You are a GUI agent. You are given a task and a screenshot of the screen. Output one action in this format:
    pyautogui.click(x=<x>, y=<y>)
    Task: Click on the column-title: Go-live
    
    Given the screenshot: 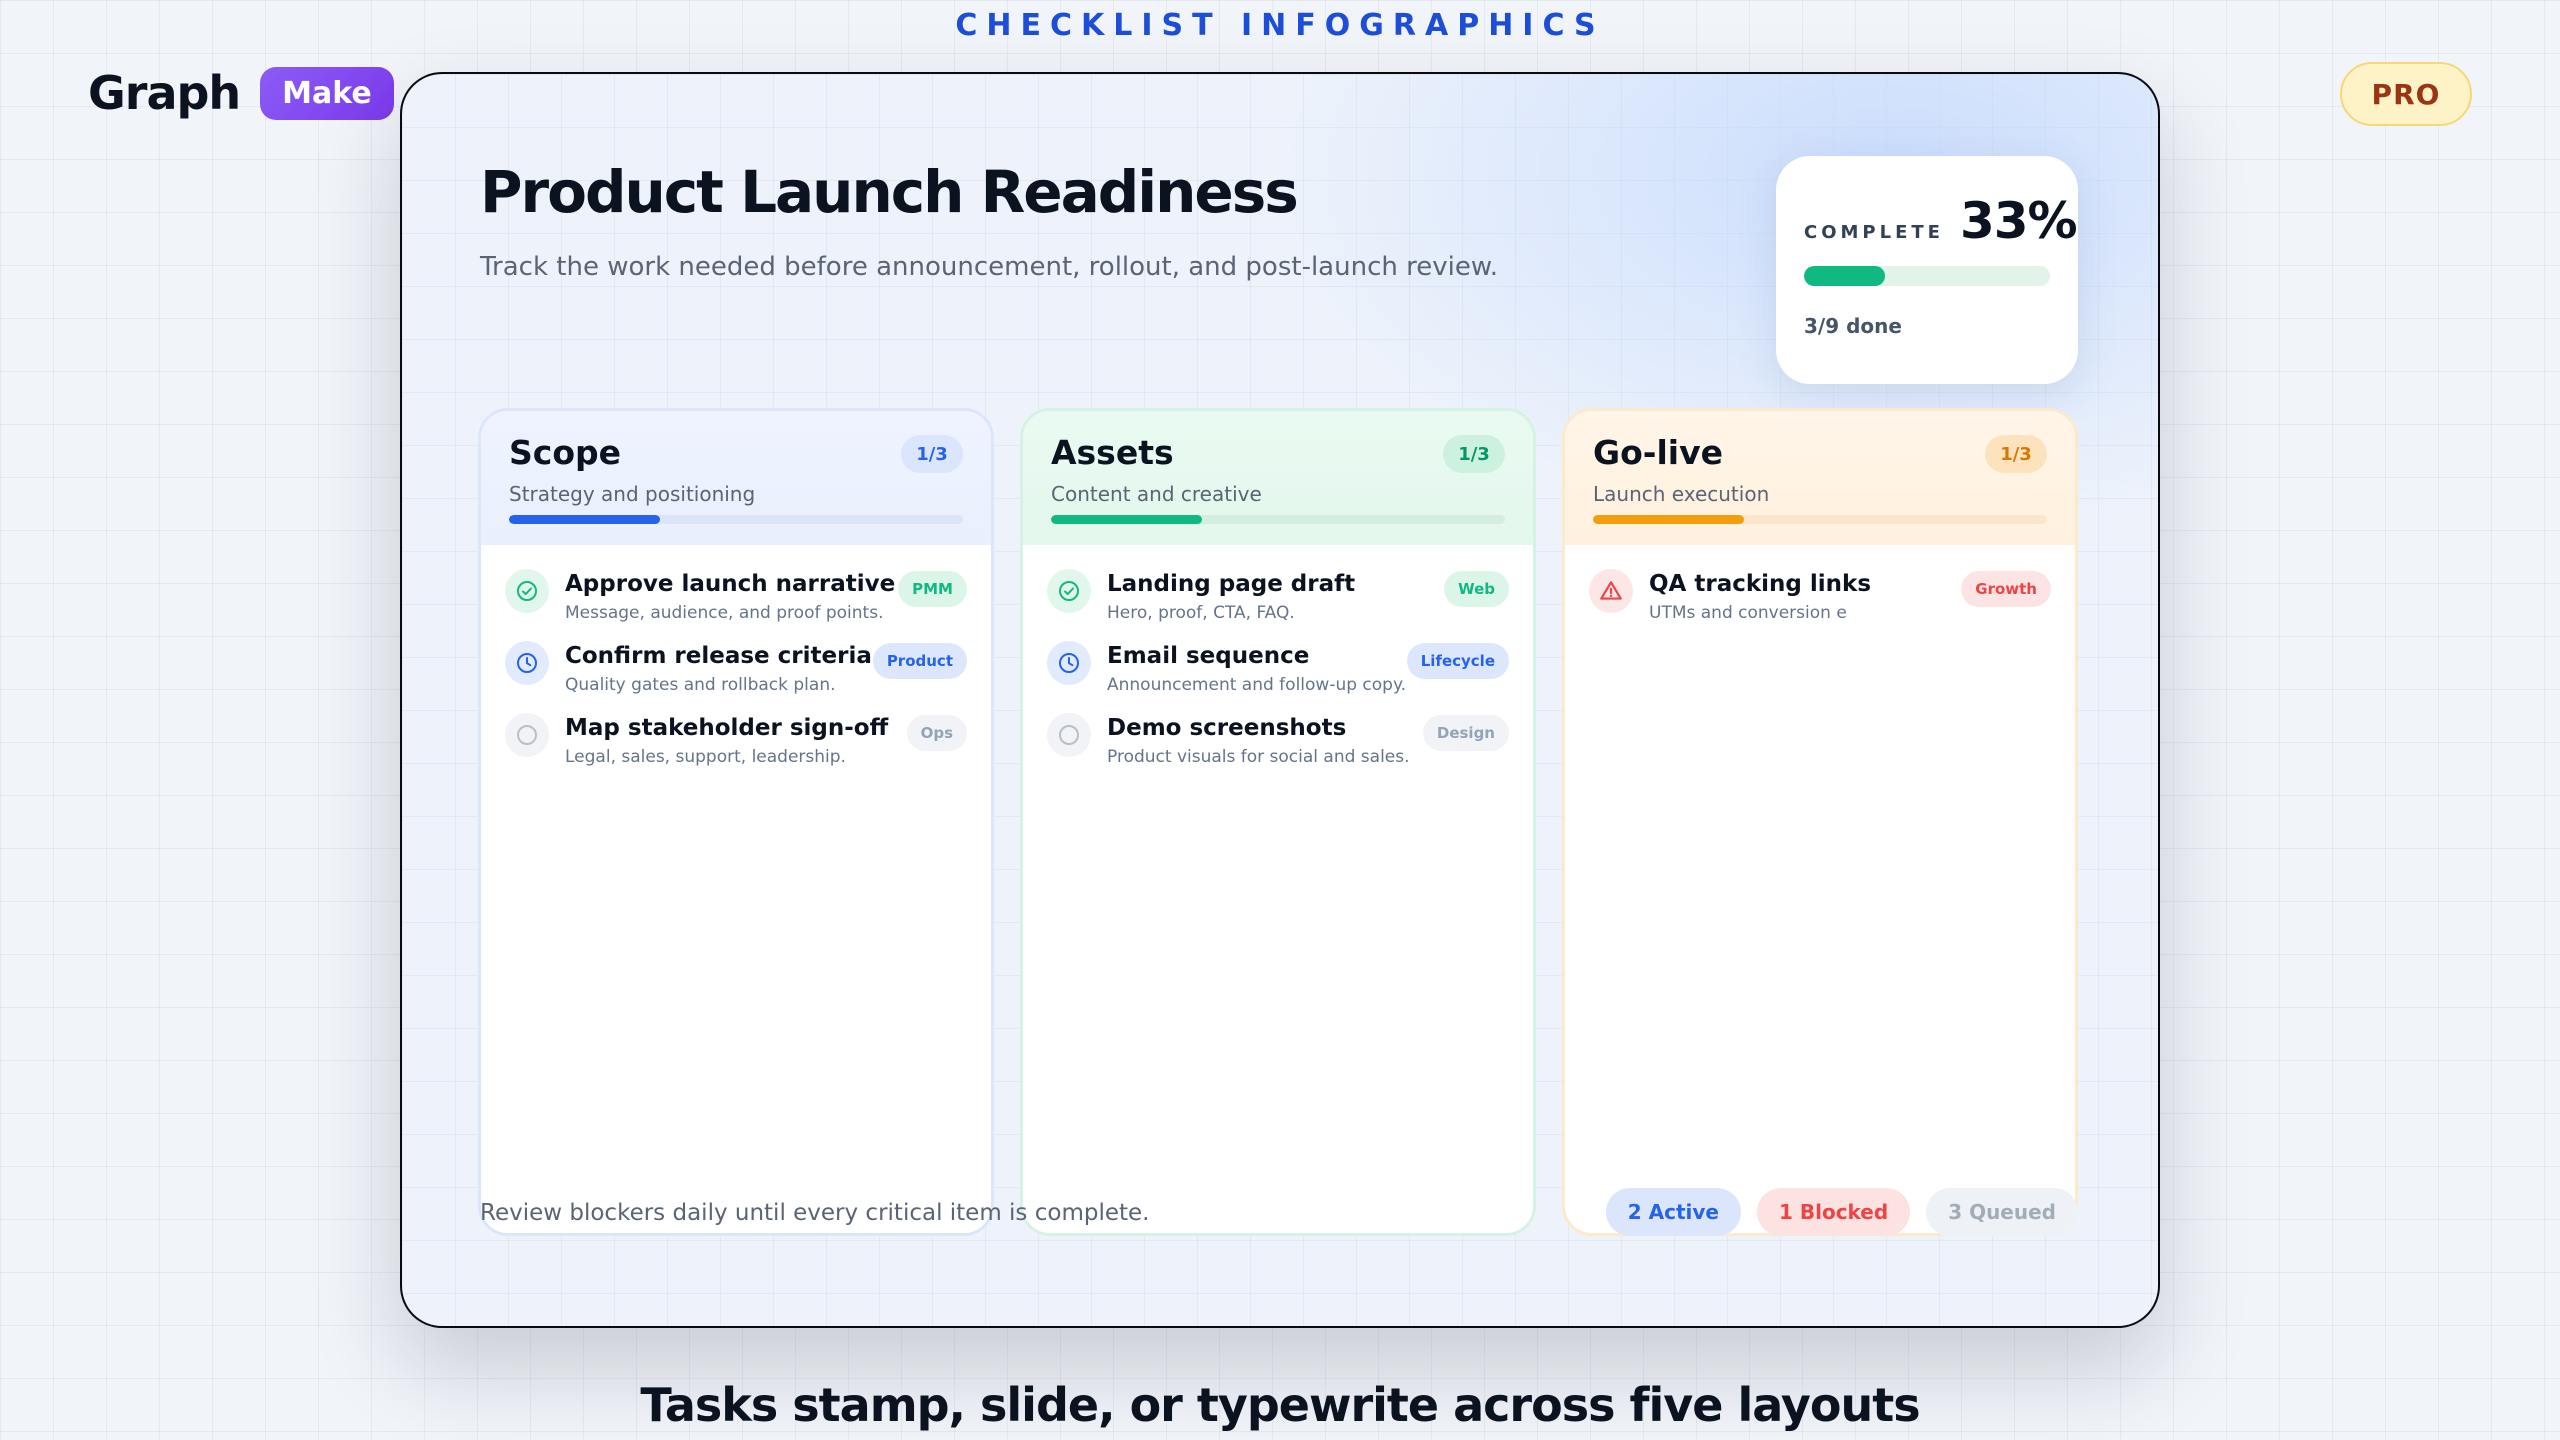 What is the action you would take?
    pyautogui.click(x=1658, y=452)
    